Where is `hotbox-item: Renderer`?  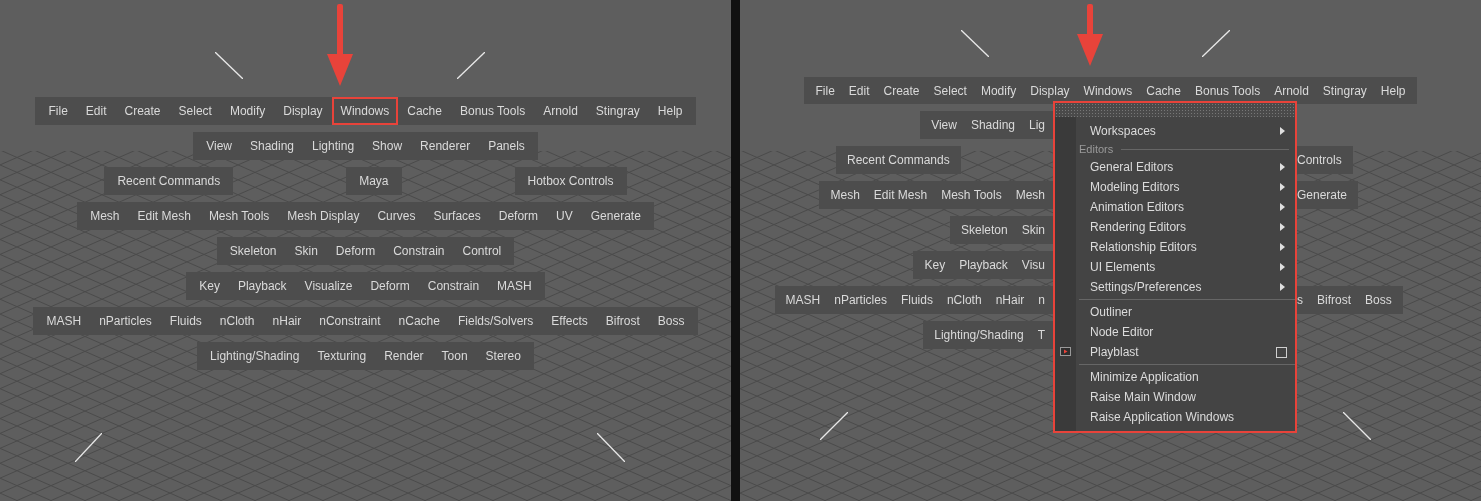 hotbox-item: Renderer is located at coordinates (445, 146).